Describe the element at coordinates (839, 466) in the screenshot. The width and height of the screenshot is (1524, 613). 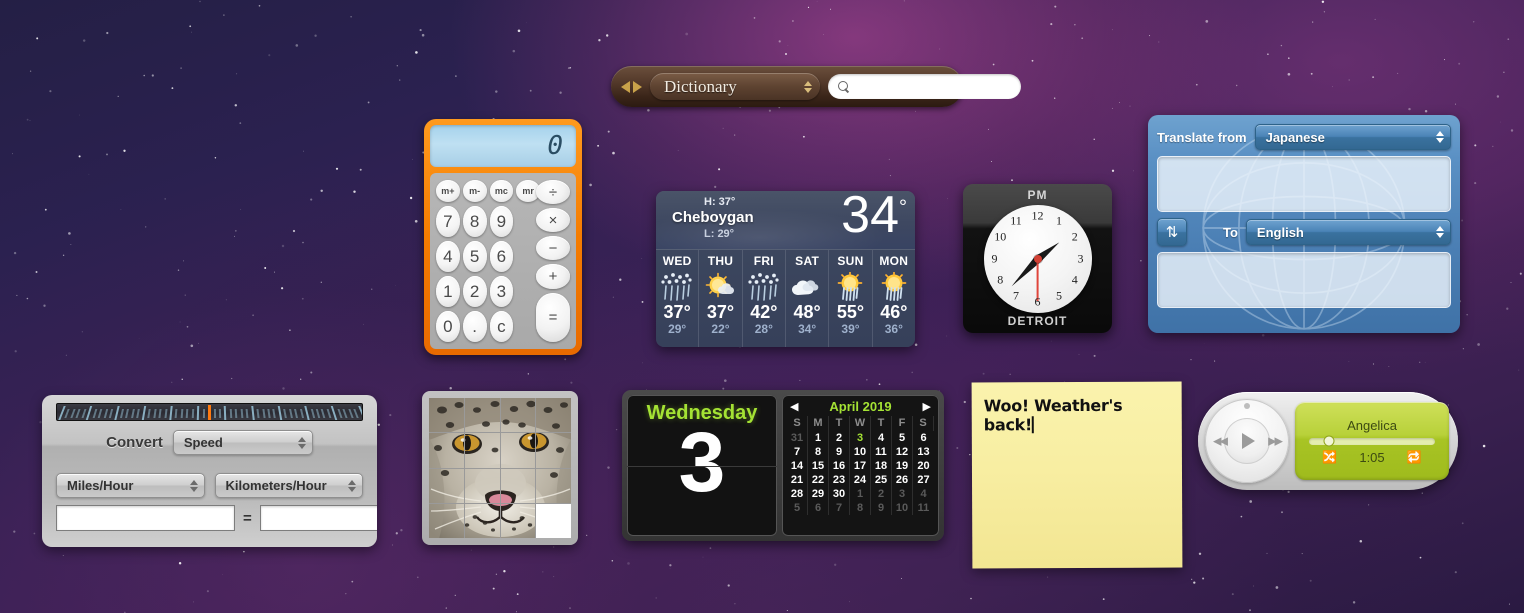
I see `calendar-day-cell: 16` at that location.